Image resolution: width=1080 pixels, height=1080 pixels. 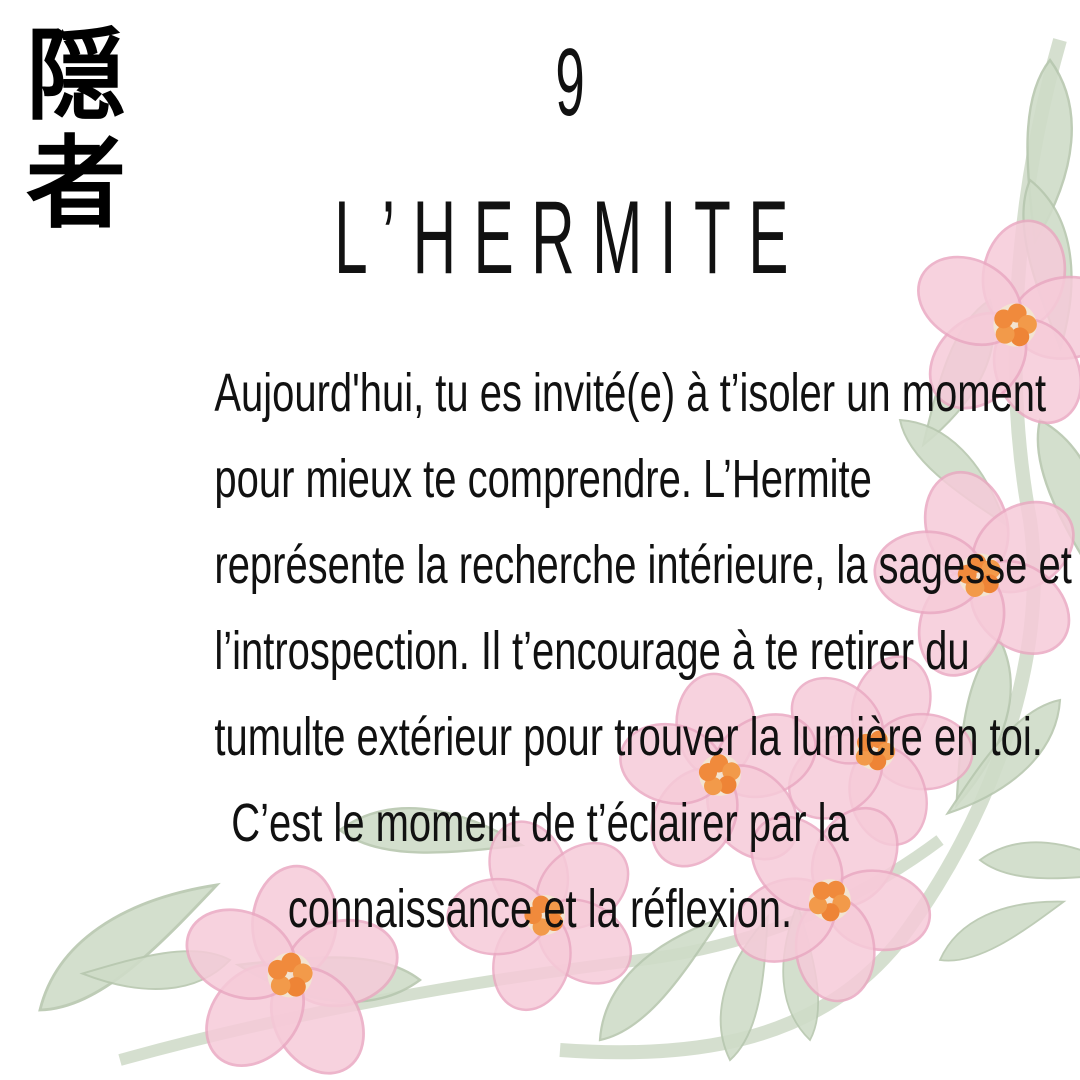 What do you see at coordinates (76, 183) in the screenshot?
I see `kanji-character-2: 者` at bounding box center [76, 183].